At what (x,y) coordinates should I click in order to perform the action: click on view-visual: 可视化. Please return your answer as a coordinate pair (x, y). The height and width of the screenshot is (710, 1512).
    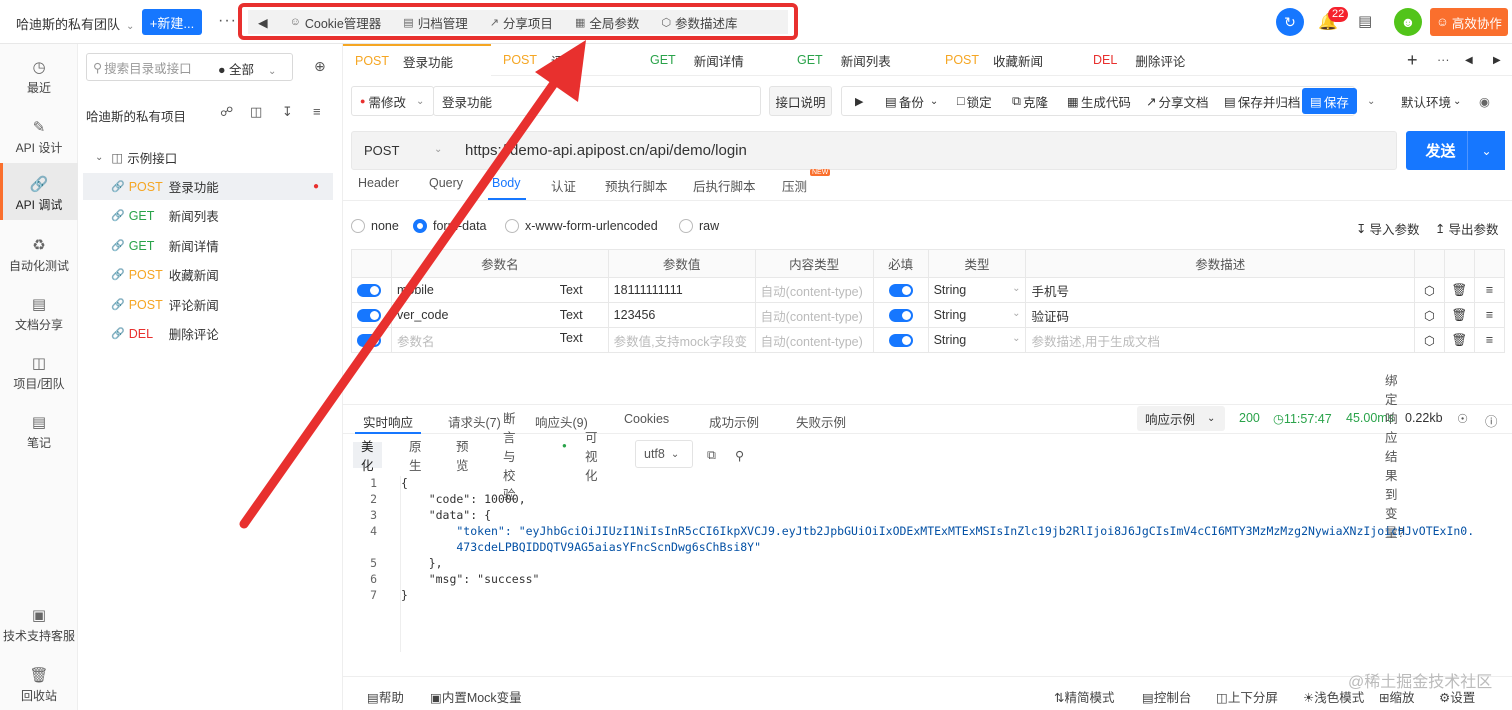
    Looking at the image, I should click on (591, 457).